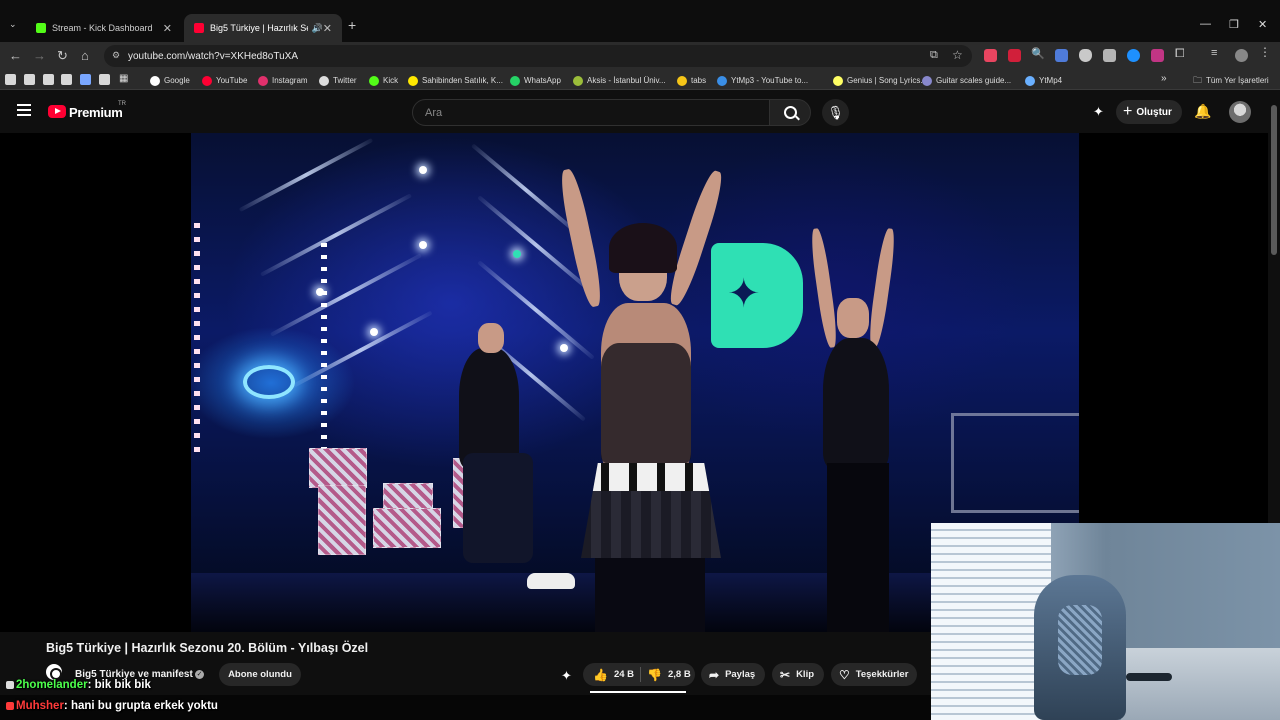 The height and width of the screenshot is (720, 1280). Describe the element at coordinates (290, 80) in the screenshot. I see `bookmark-label: Instagram` at that location.